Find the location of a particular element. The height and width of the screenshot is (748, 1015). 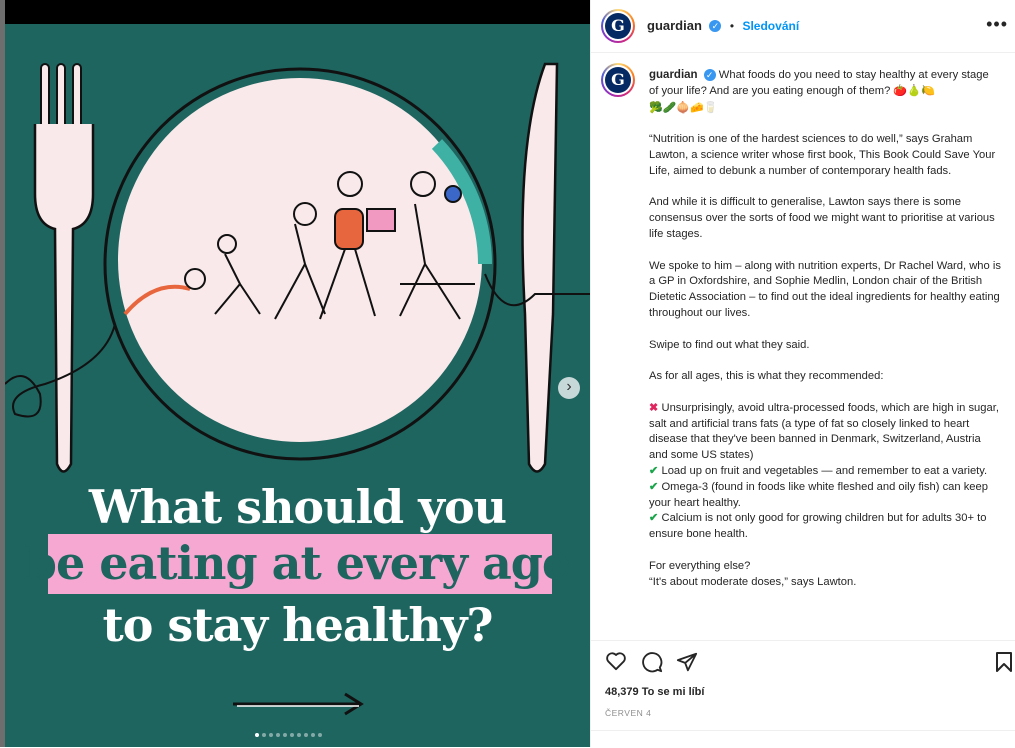

caption-username-link: guardian is located at coordinates (673, 75).